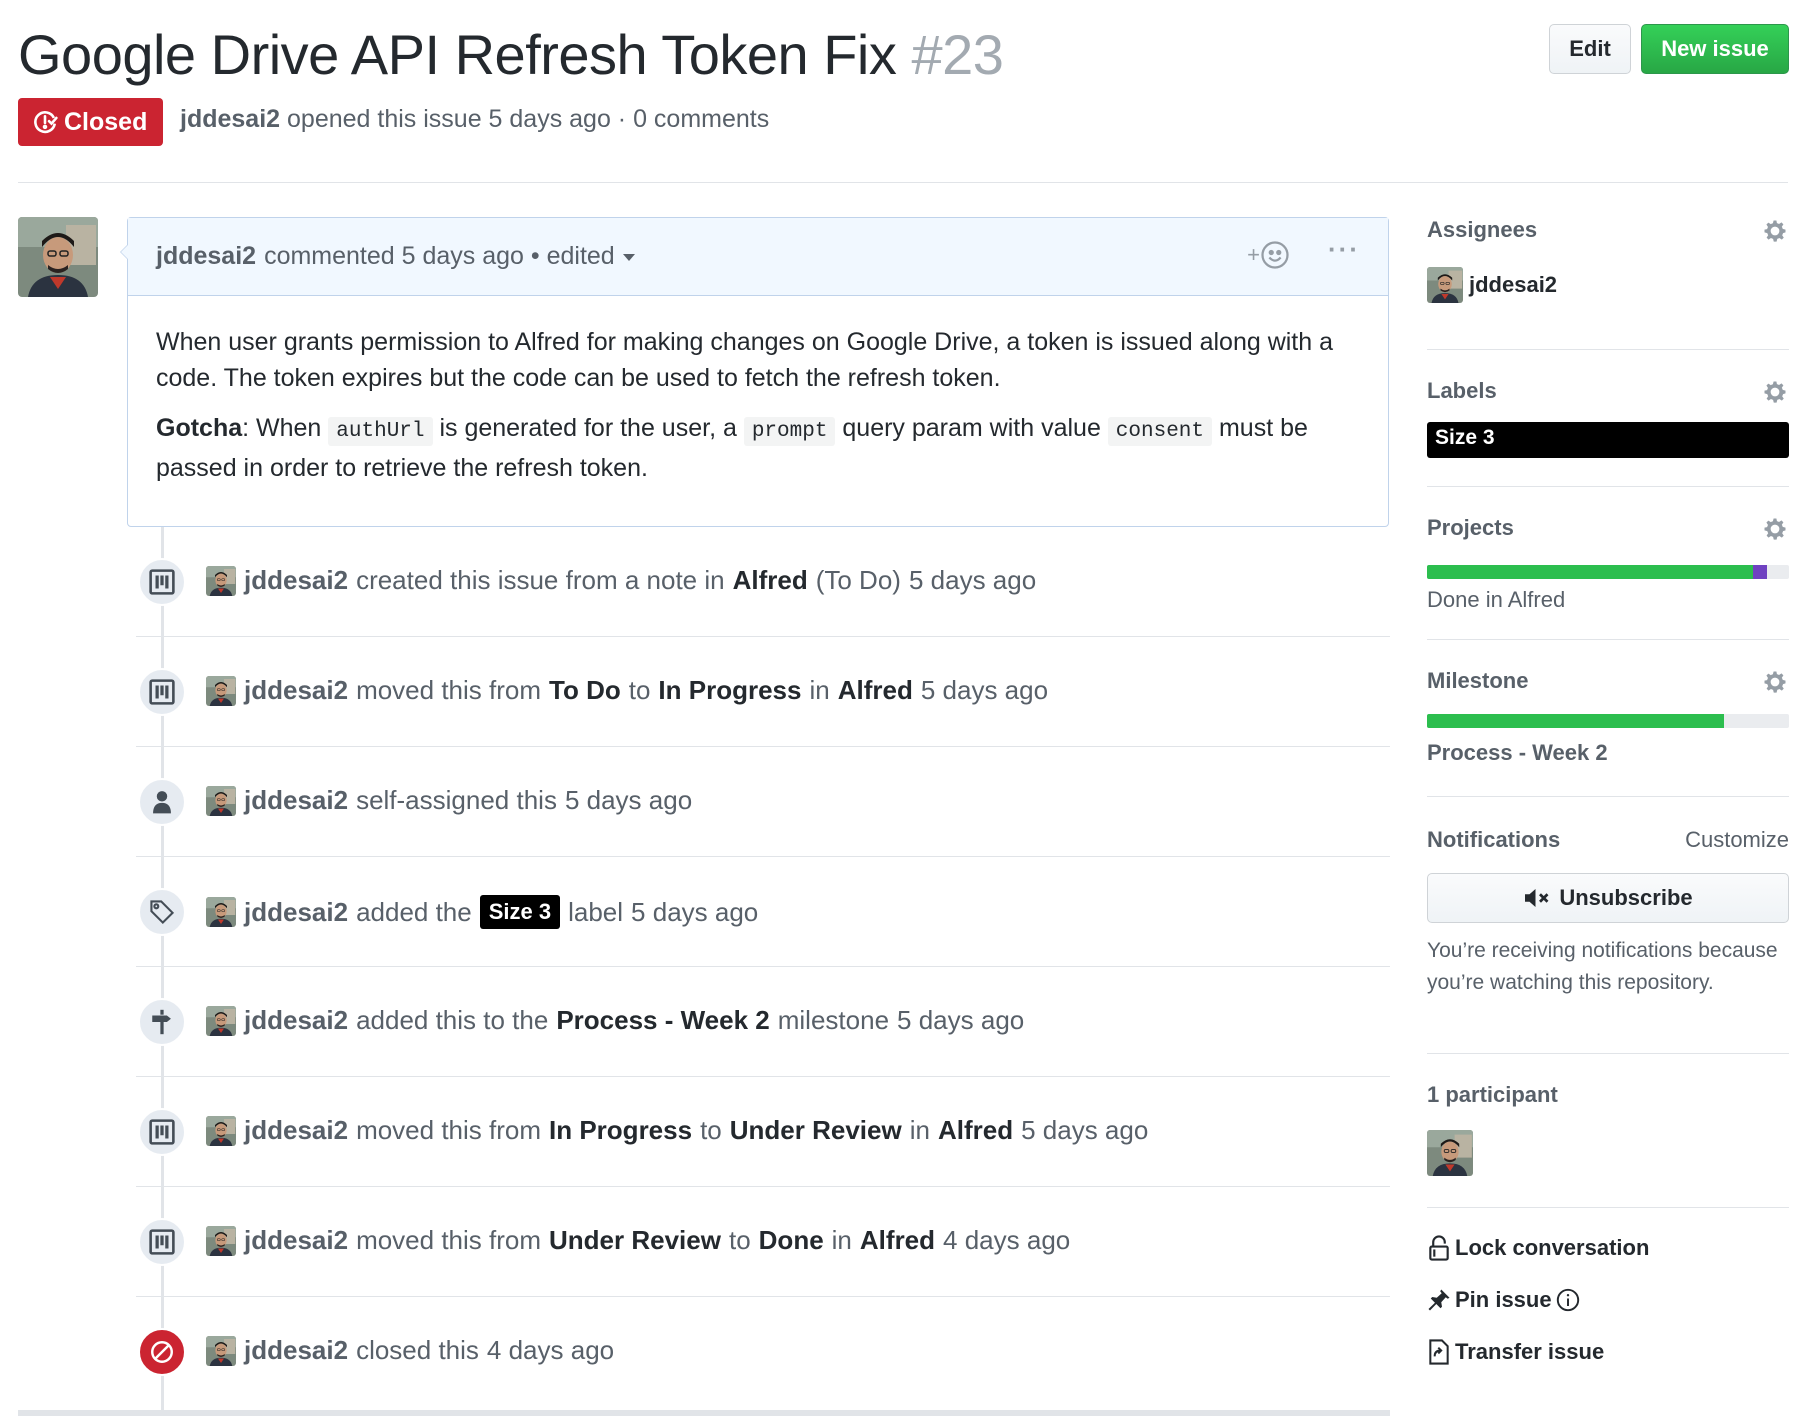 This screenshot has width=1800, height=1420. What do you see at coordinates (1608, 753) in the screenshot?
I see `milestone-link: Process - Week 2` at bounding box center [1608, 753].